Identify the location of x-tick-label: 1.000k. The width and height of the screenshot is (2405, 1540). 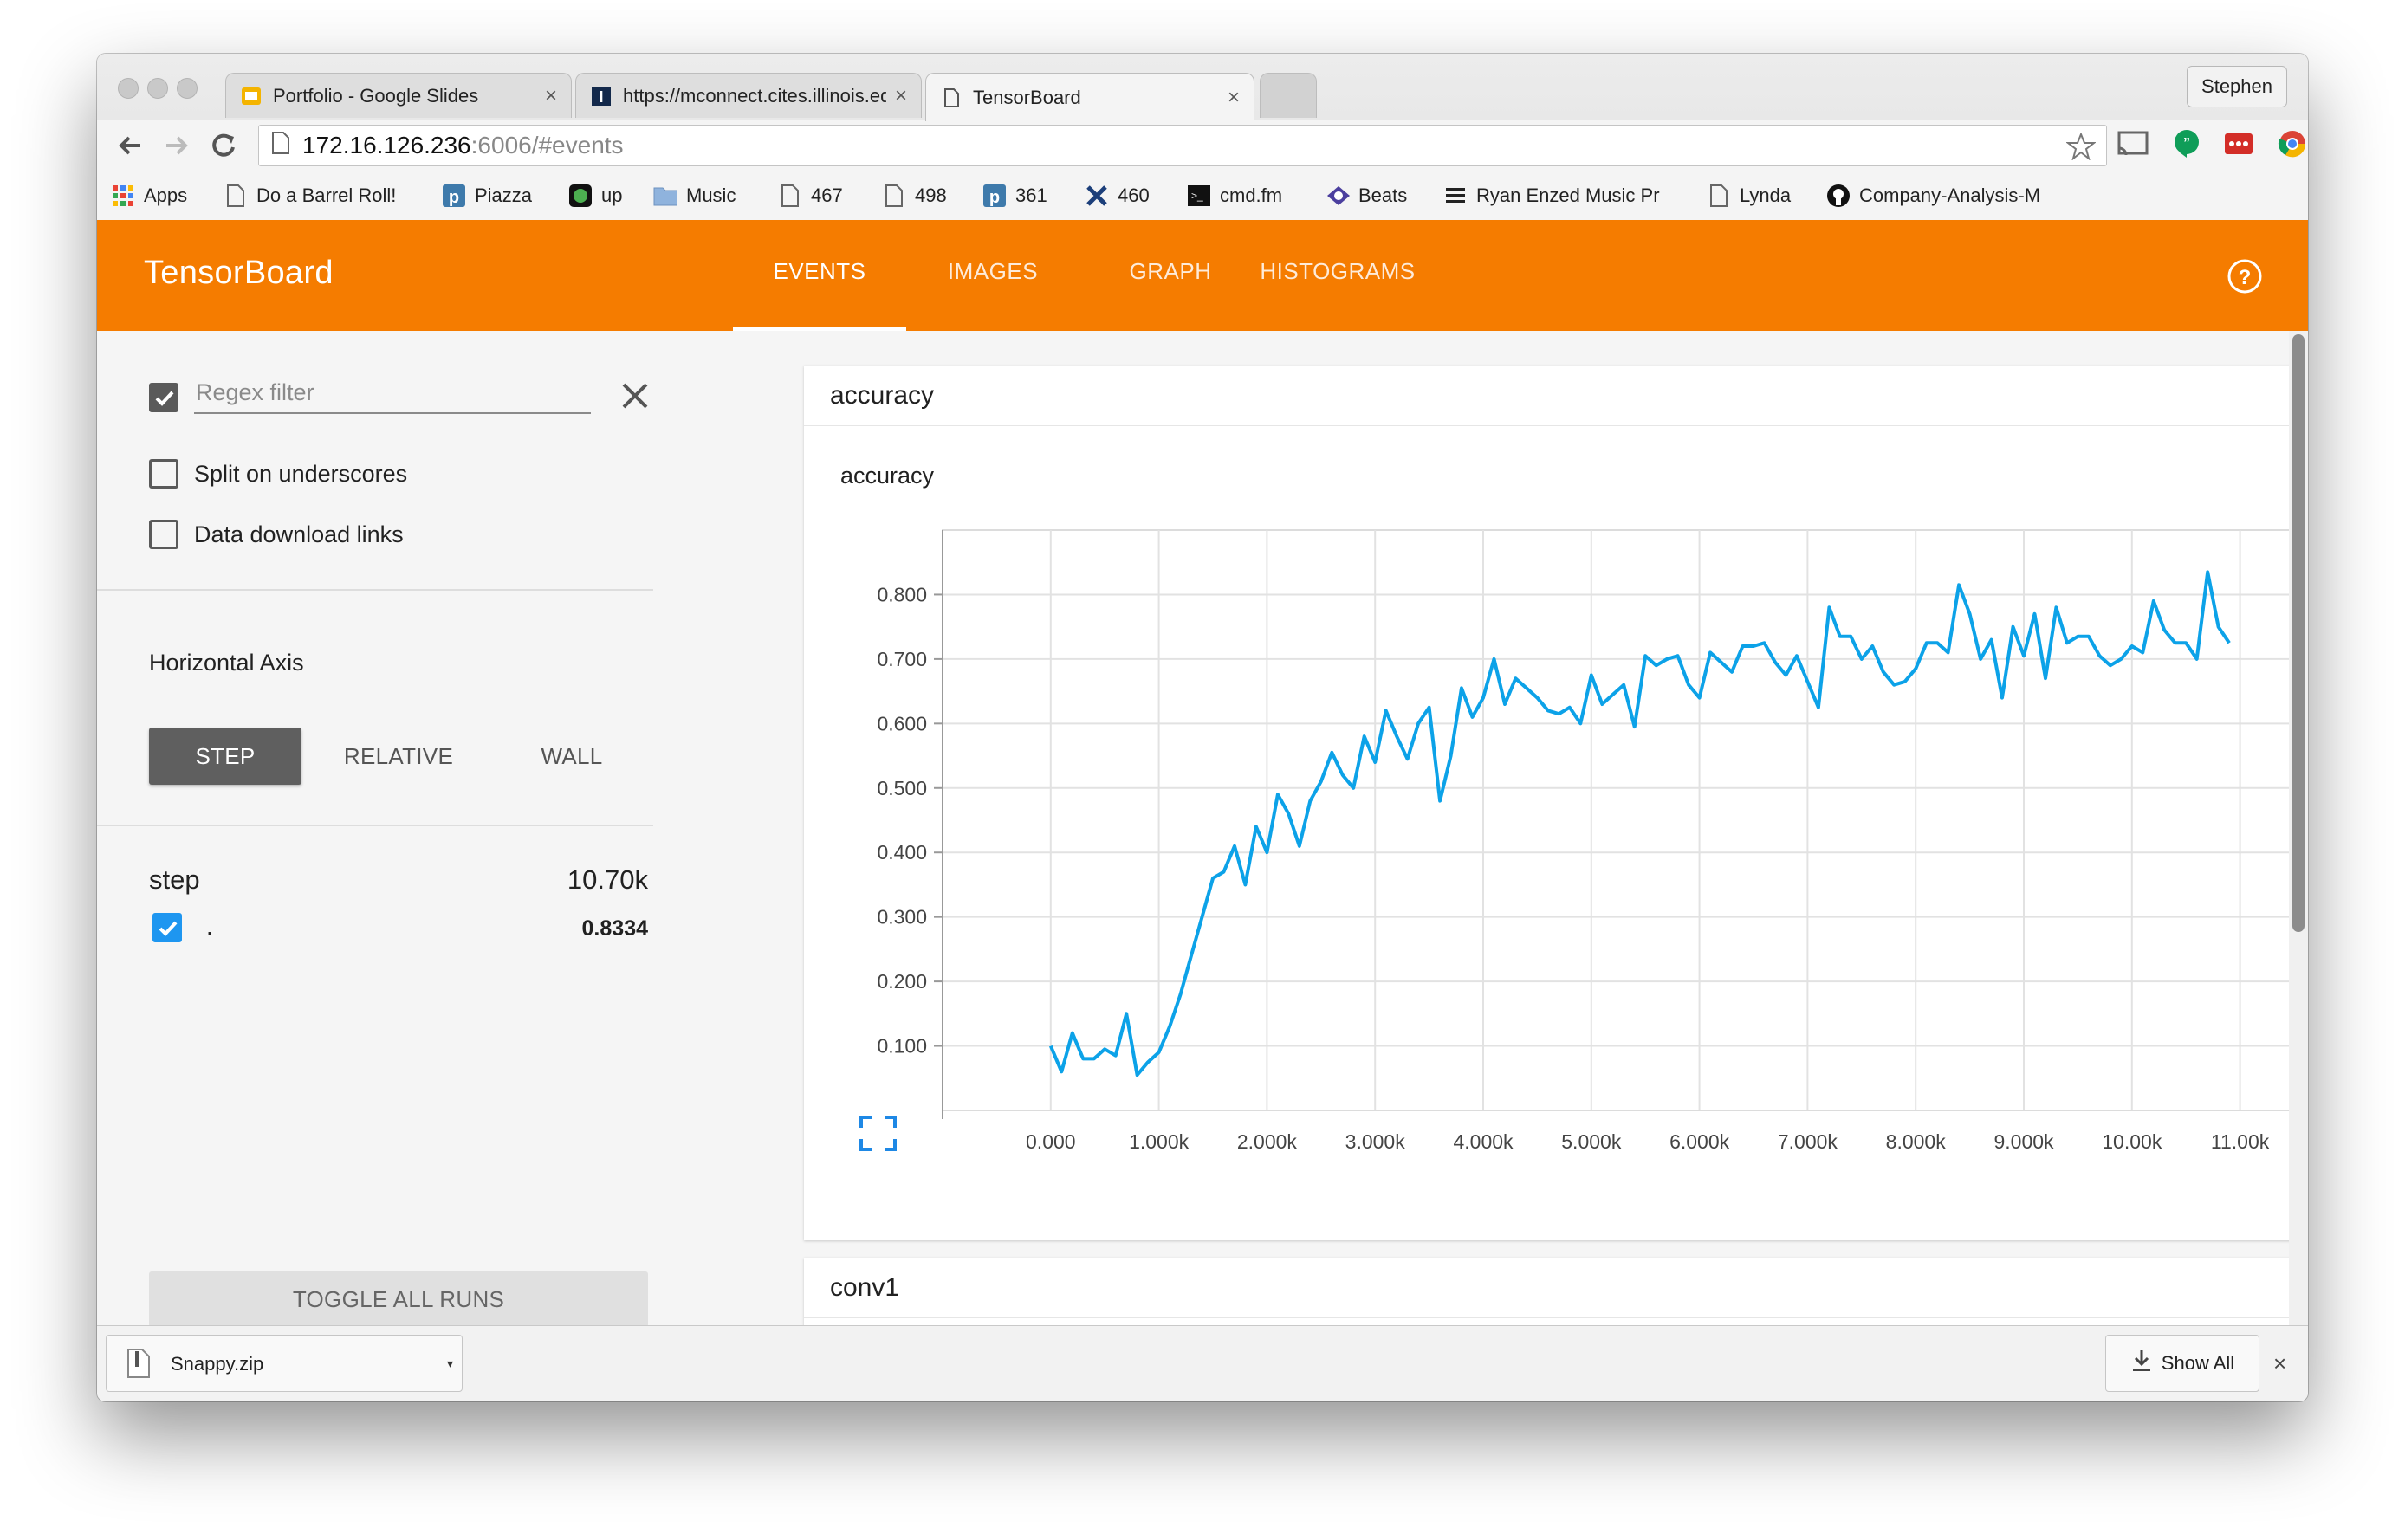
(1159, 1141).